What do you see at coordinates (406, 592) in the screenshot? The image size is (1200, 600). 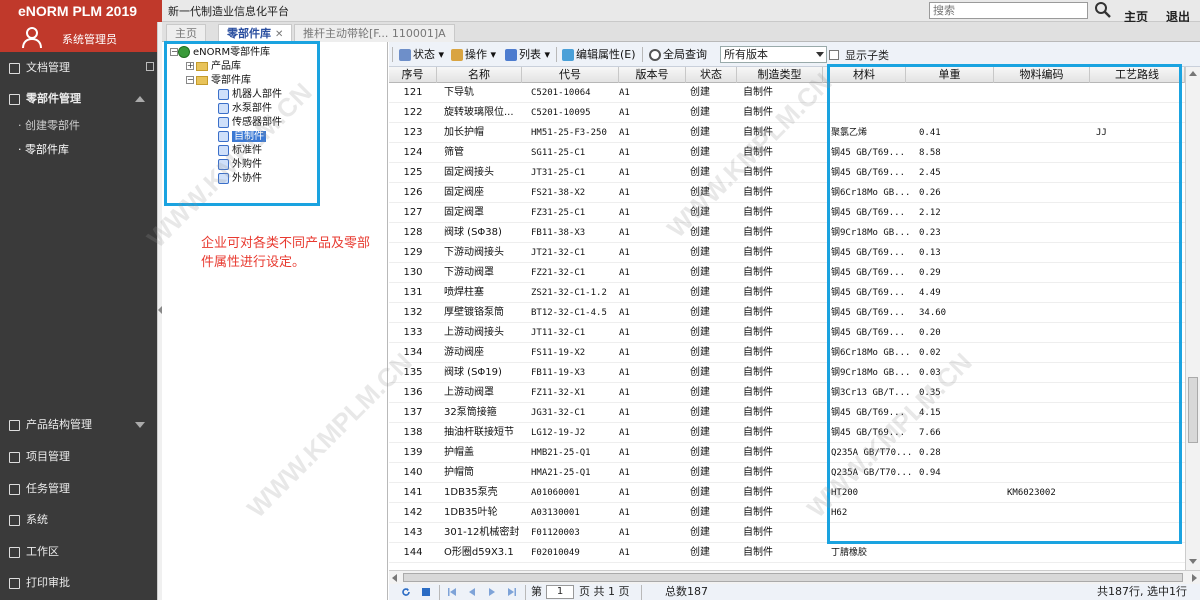 I see `refresh-icon` at bounding box center [406, 592].